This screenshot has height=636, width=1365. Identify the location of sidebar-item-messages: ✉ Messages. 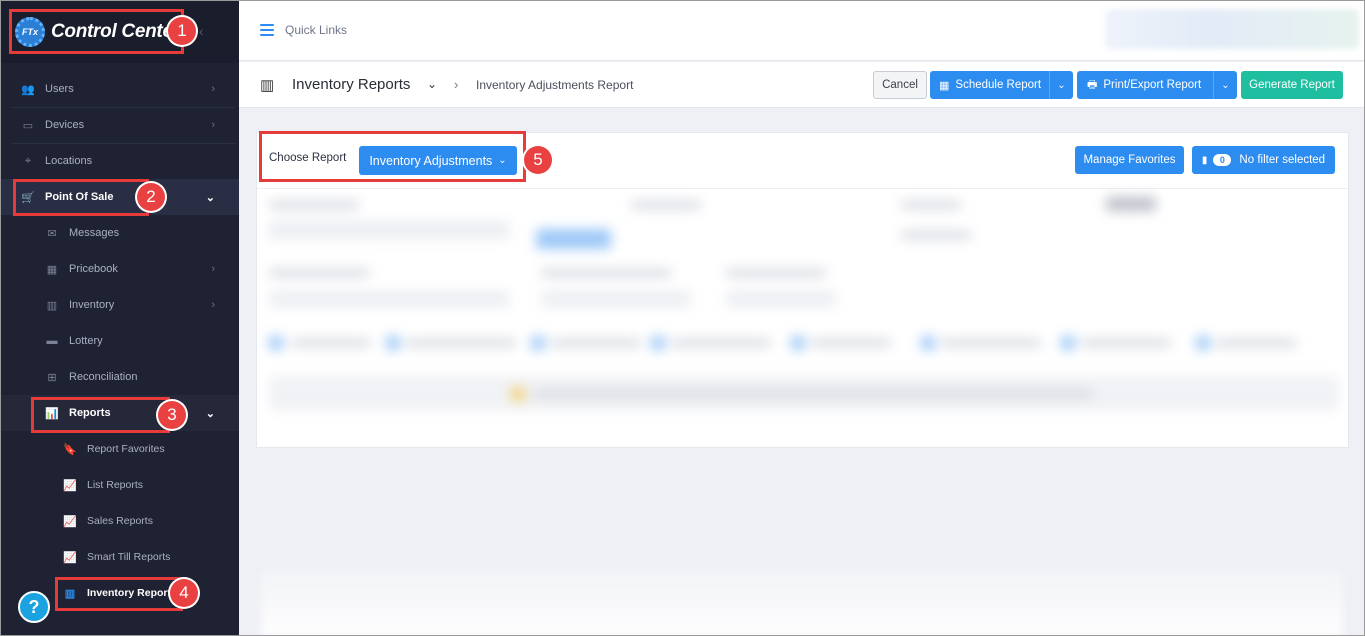
(120, 233).